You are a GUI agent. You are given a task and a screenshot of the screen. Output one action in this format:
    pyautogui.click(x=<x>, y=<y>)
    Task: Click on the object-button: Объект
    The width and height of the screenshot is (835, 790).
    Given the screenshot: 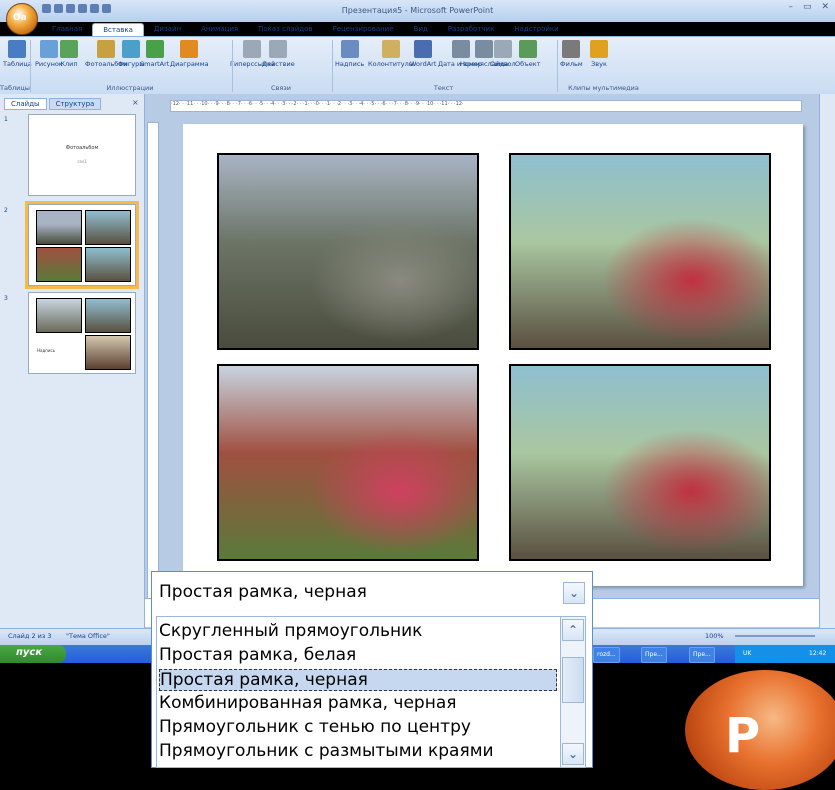 What is the action you would take?
    pyautogui.click(x=527, y=54)
    